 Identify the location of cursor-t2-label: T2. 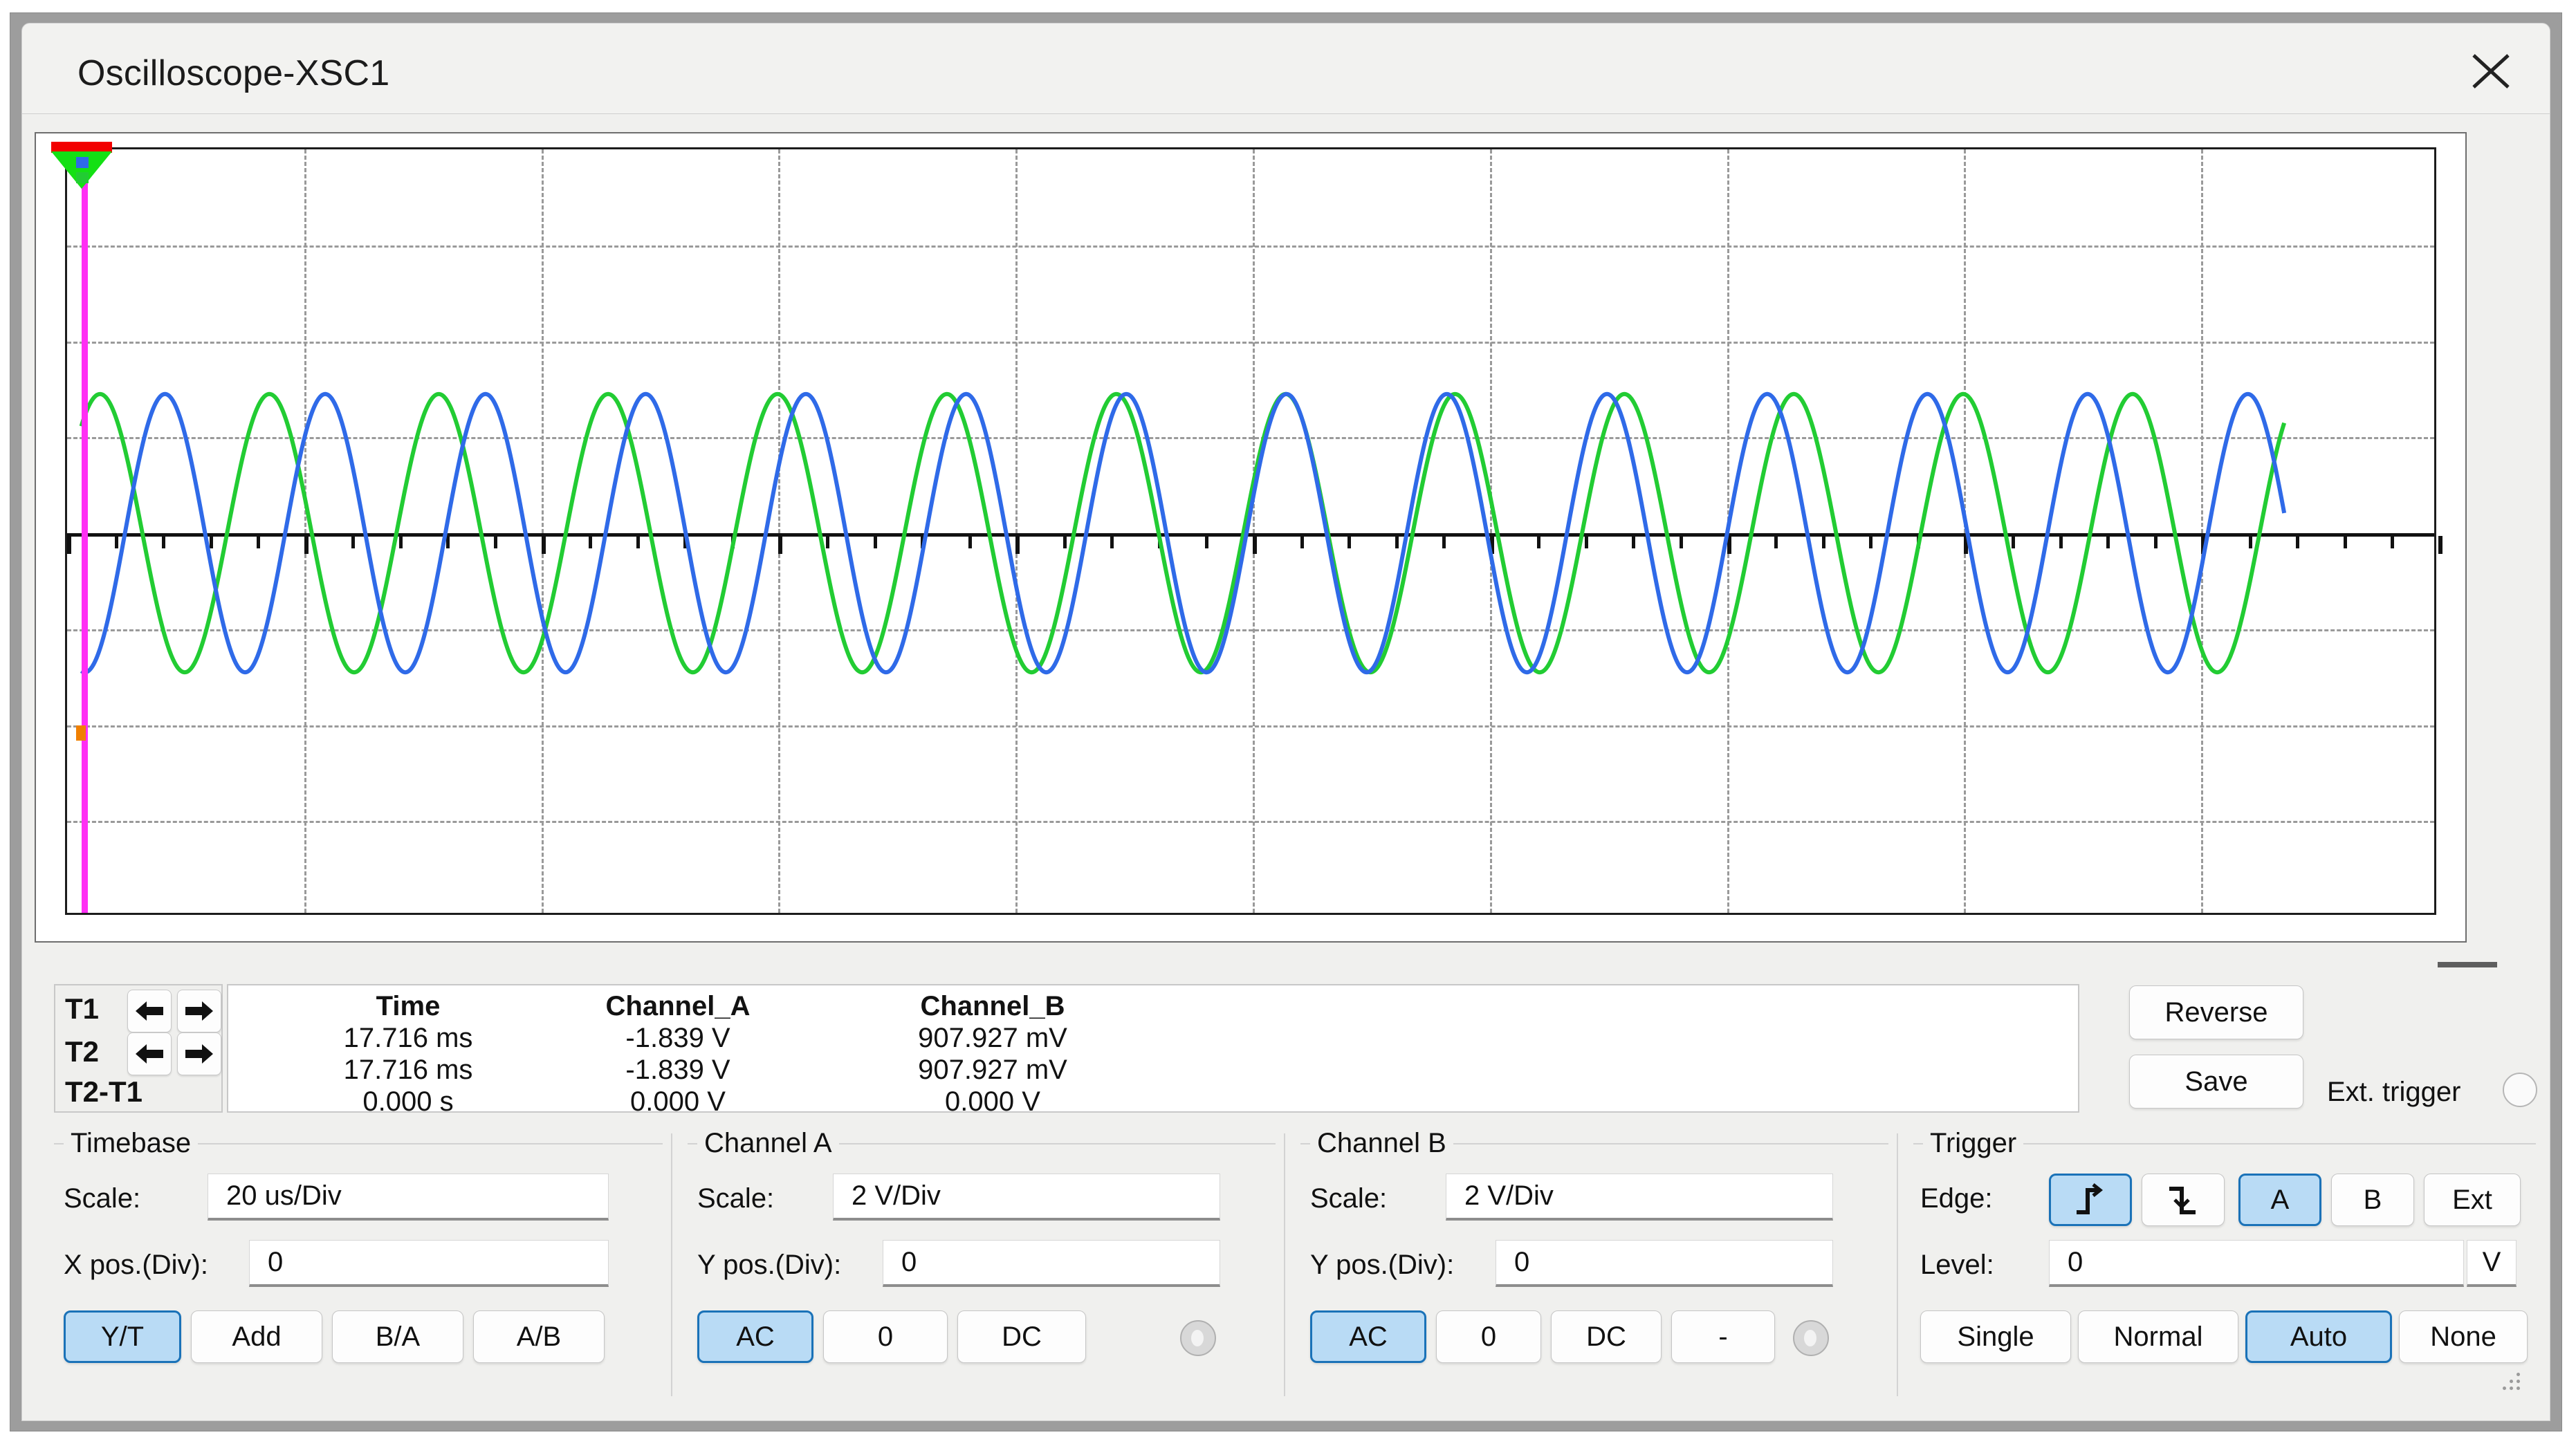
(82, 1051).